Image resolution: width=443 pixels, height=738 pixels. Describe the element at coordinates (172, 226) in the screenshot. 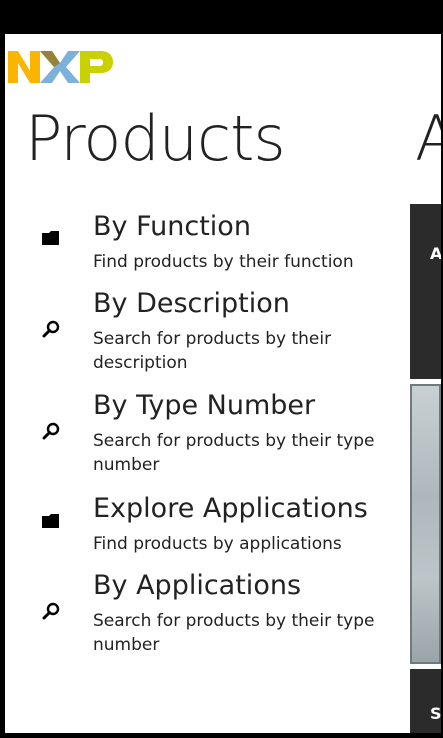

I see `item-name: By Function` at that location.